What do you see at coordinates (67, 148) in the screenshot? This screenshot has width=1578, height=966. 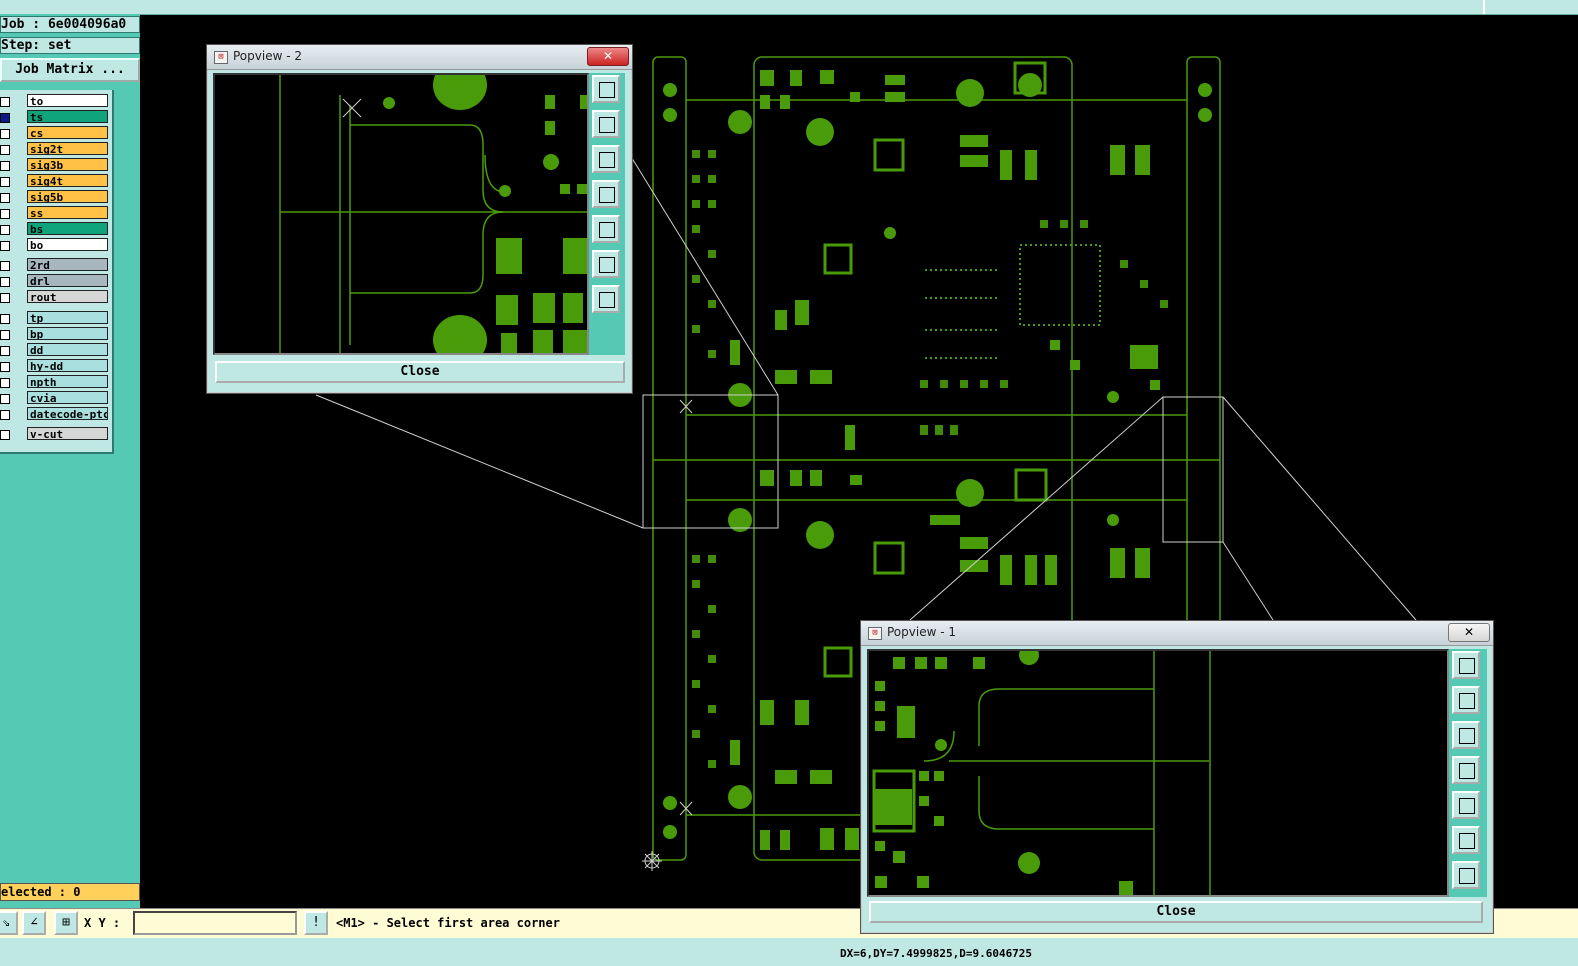 I see `layer-name: sig2t` at bounding box center [67, 148].